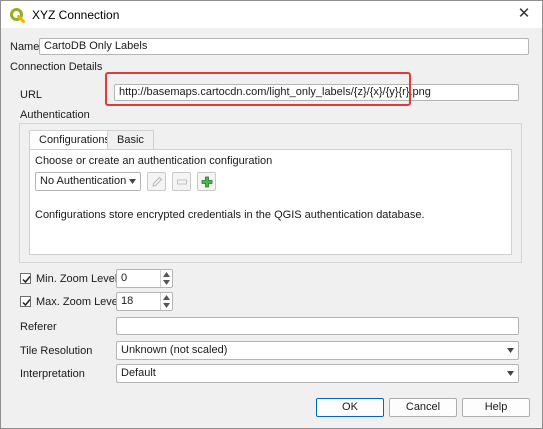 This screenshot has width=543, height=429. I want to click on tab-basic-label: Basic, so click(130, 140).